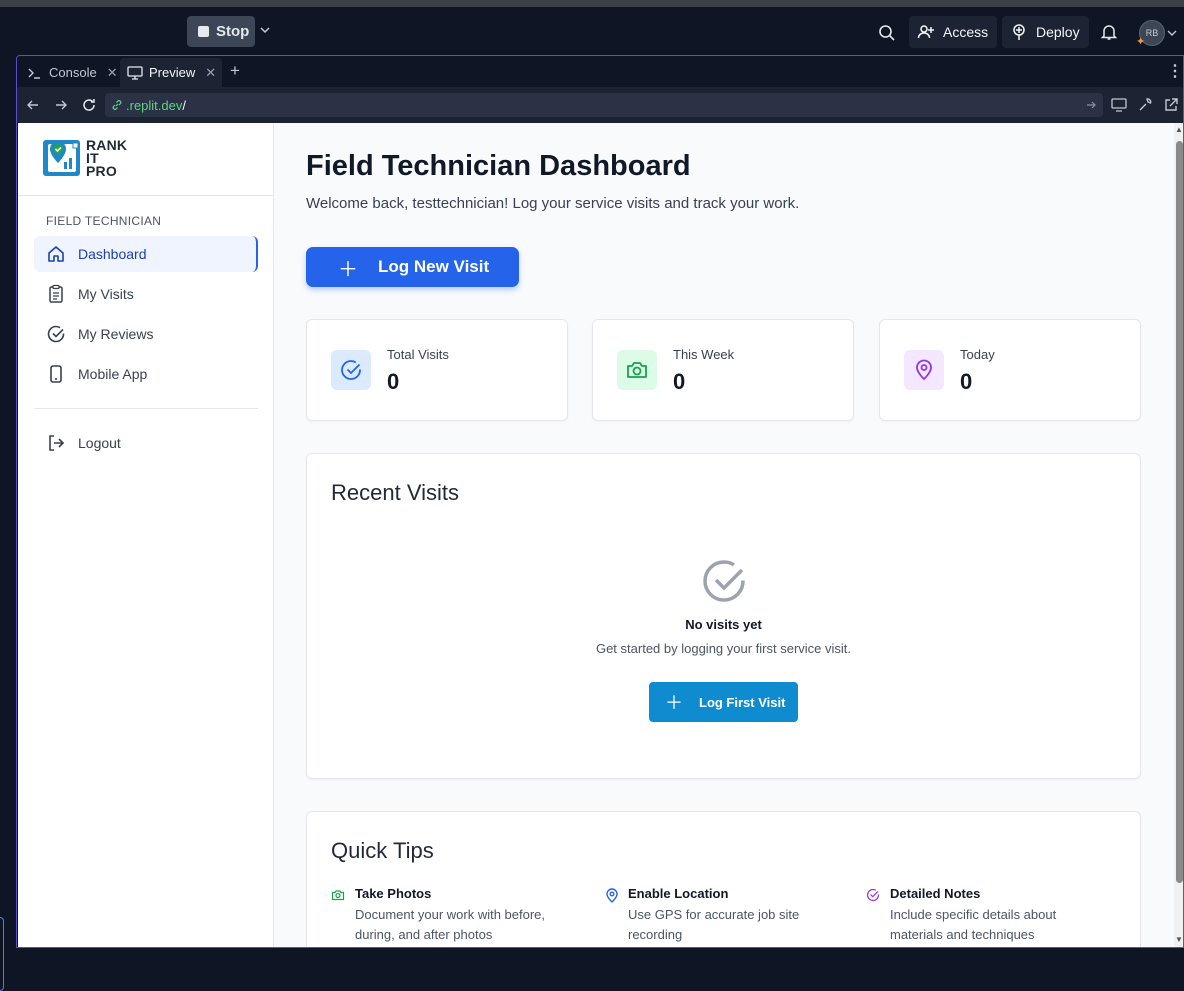 This screenshot has height=991, width=1184. What do you see at coordinates (106, 294) in the screenshot?
I see `sidebar-item-label: My Visits` at bounding box center [106, 294].